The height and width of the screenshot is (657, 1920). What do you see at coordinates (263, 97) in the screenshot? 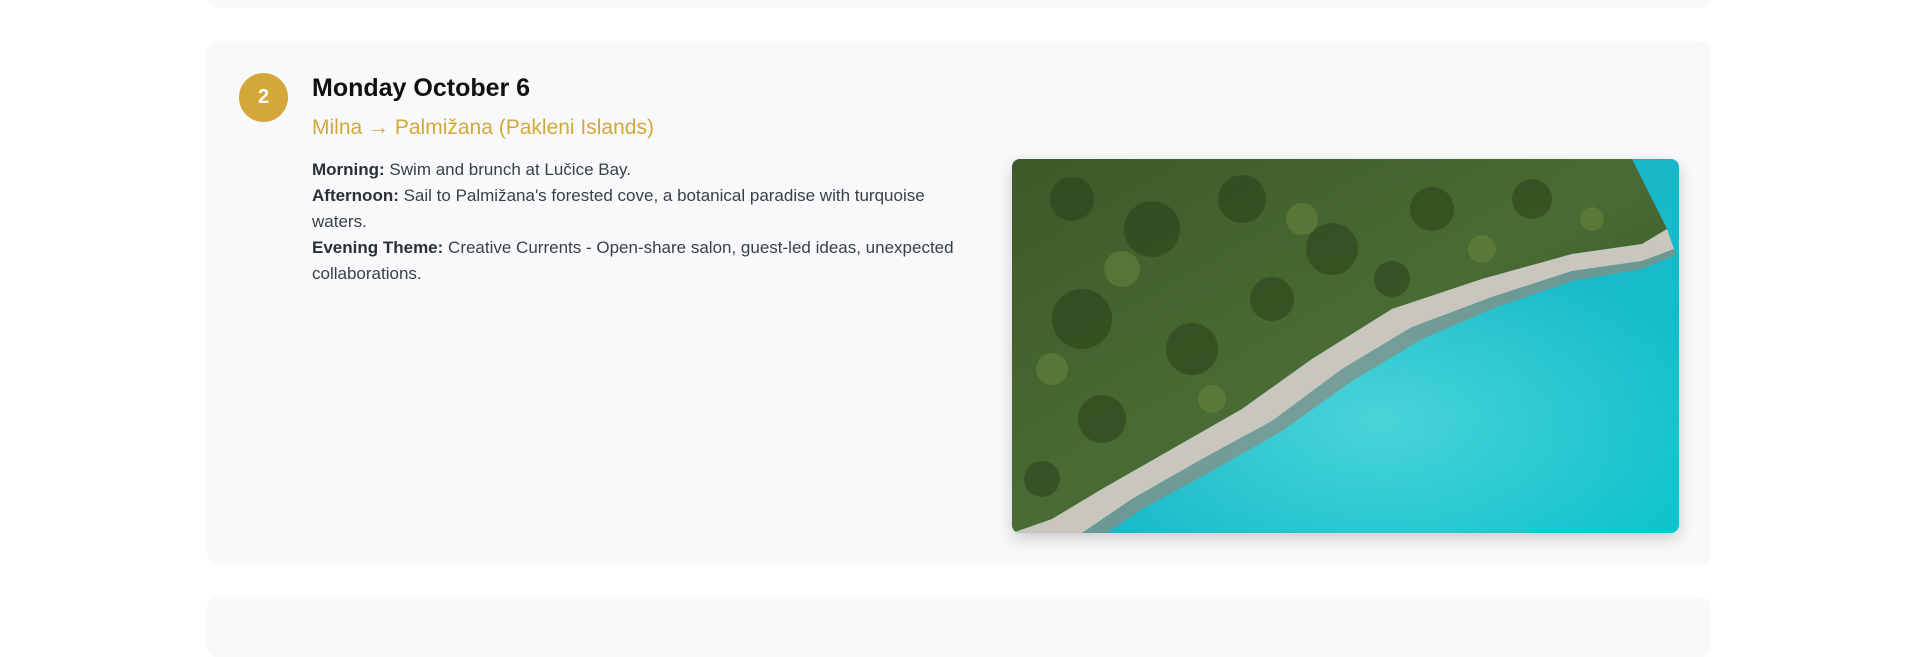
I see `day-number-badge: 2` at bounding box center [263, 97].